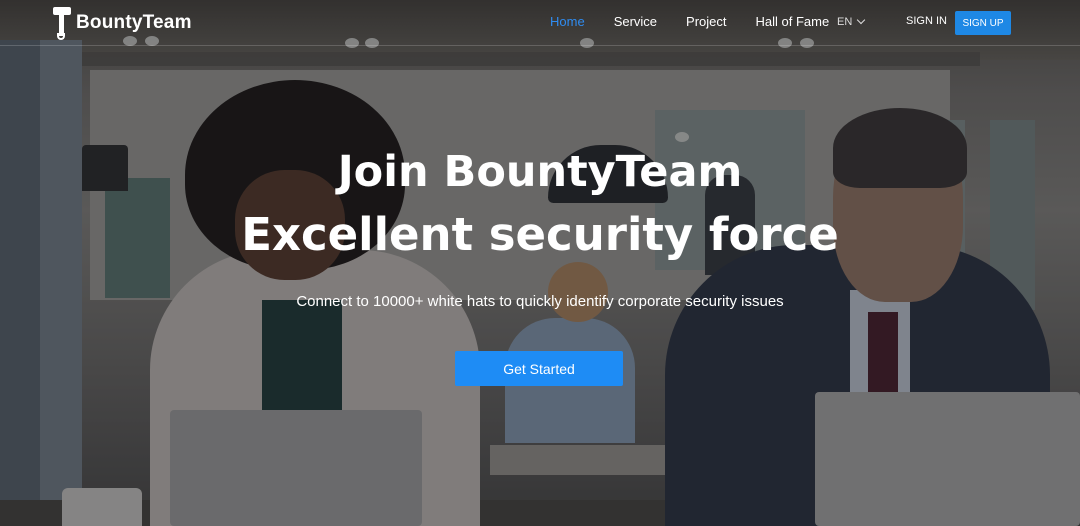 This screenshot has height=526, width=1080. Describe the element at coordinates (845, 22) in the screenshot. I see `language-label: EN` at that location.